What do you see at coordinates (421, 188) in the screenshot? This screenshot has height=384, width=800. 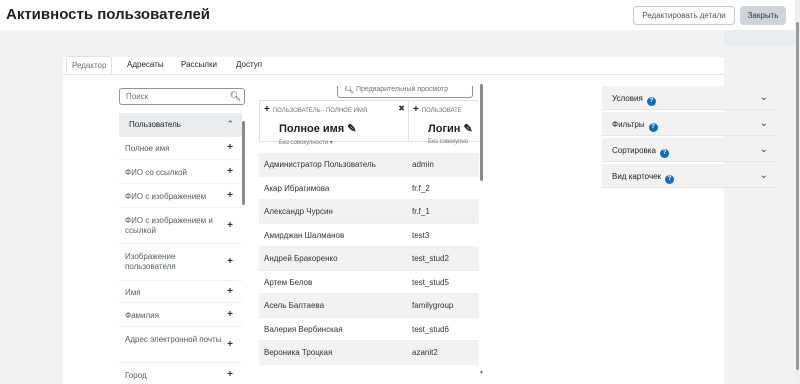 I see `cell-login: fr.f_2` at bounding box center [421, 188].